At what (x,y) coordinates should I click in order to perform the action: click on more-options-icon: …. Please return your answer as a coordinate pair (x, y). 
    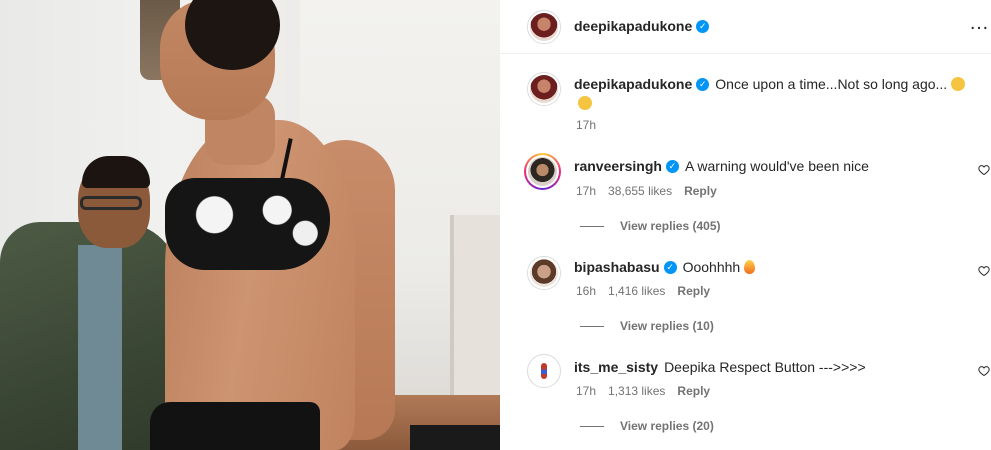
    Looking at the image, I should click on (978, 23).